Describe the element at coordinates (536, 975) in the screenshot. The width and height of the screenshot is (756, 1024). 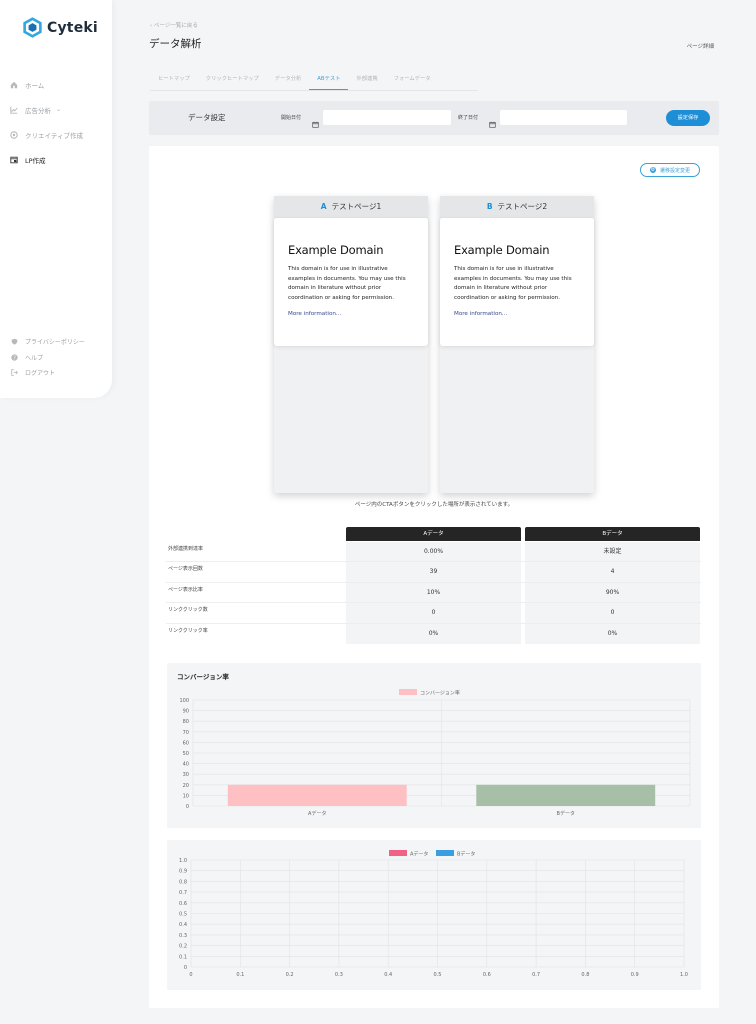
I see `x-tick-label: 0.7` at that location.